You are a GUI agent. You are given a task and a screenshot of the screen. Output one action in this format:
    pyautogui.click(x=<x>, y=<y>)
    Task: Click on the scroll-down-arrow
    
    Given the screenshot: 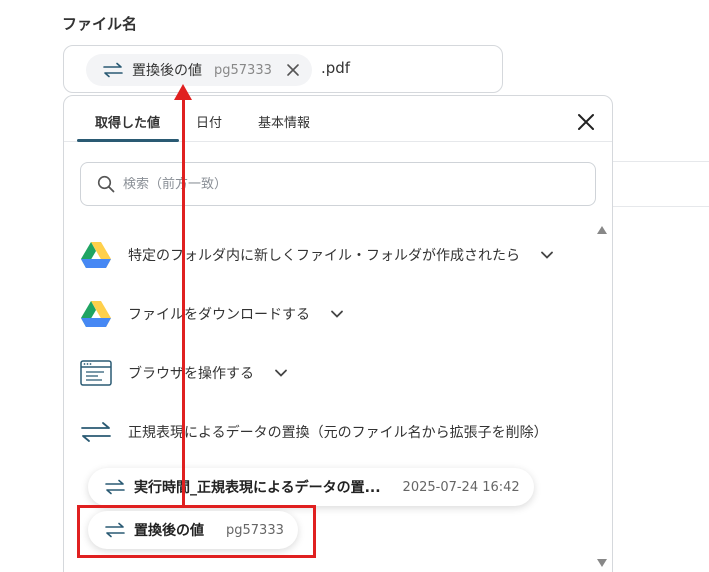 What is the action you would take?
    pyautogui.click(x=602, y=563)
    